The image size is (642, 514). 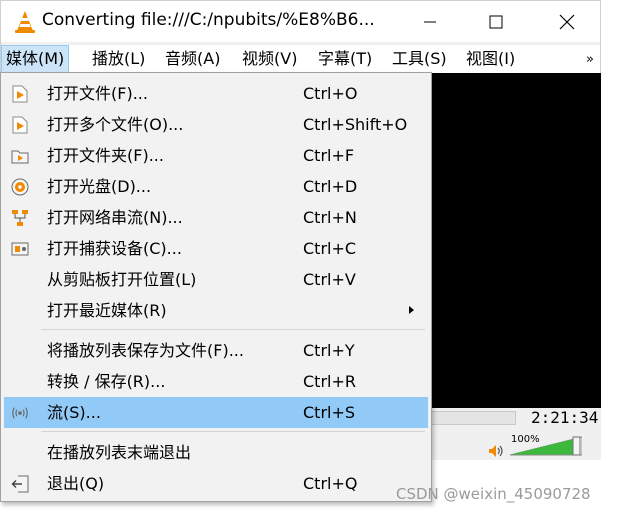 I want to click on network-icon, so click(x=20, y=218).